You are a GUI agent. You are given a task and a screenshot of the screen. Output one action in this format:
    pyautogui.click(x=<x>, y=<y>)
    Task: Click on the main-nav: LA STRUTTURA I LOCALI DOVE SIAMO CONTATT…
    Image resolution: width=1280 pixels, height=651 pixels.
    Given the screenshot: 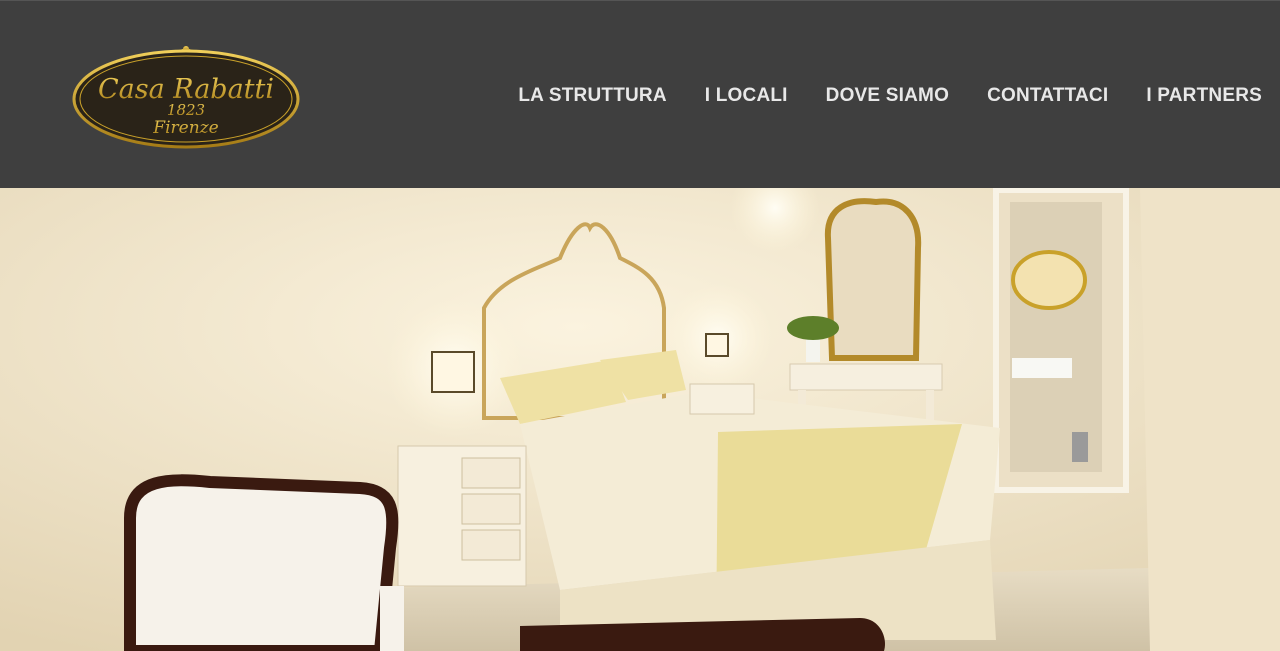 What is the action you would take?
    pyautogui.click(x=890, y=96)
    